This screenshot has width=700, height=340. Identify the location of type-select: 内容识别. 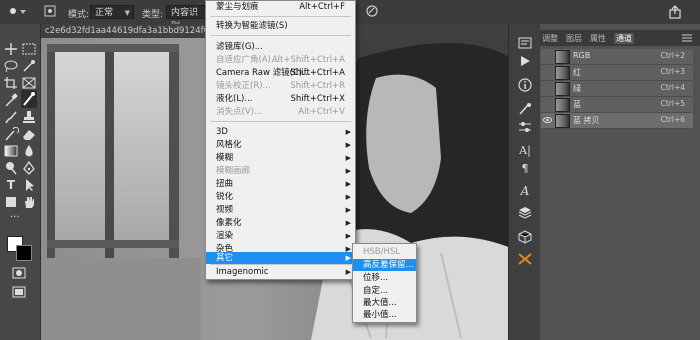
(186, 18).